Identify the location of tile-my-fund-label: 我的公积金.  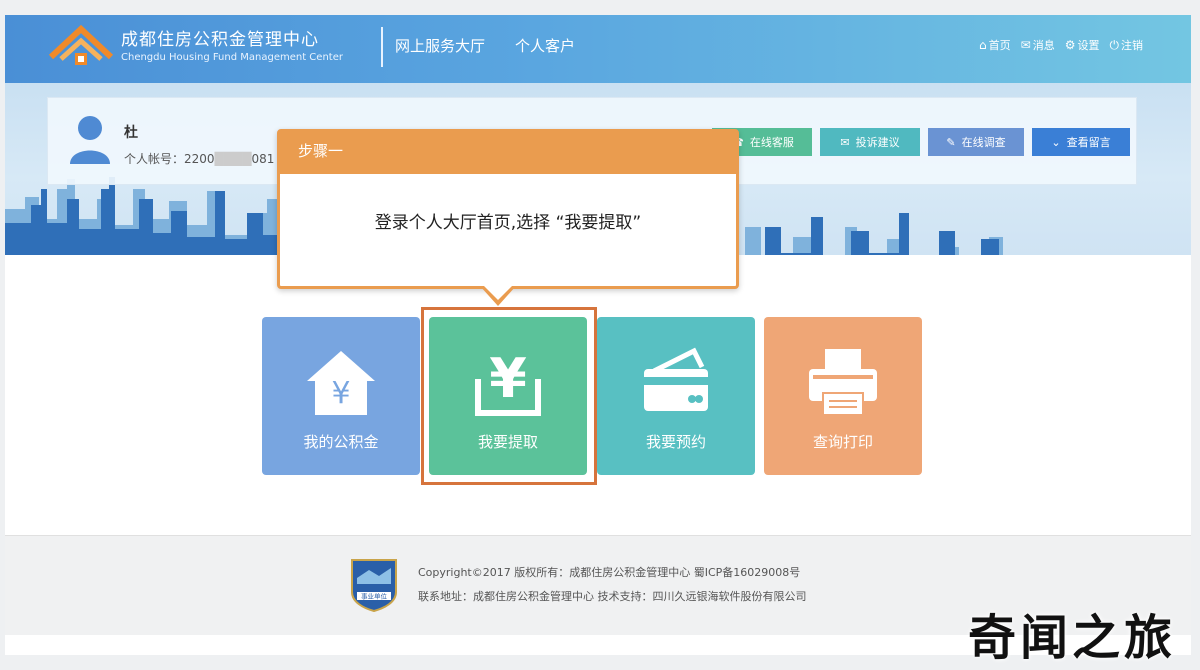
(341, 442).